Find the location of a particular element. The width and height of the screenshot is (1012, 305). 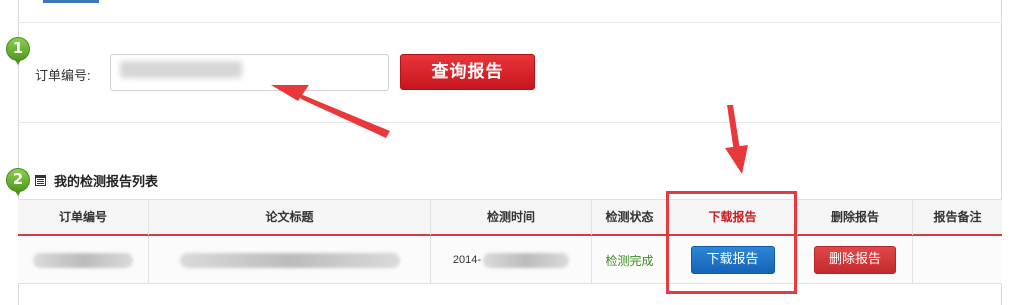

calendar-icon is located at coordinates (40, 180).